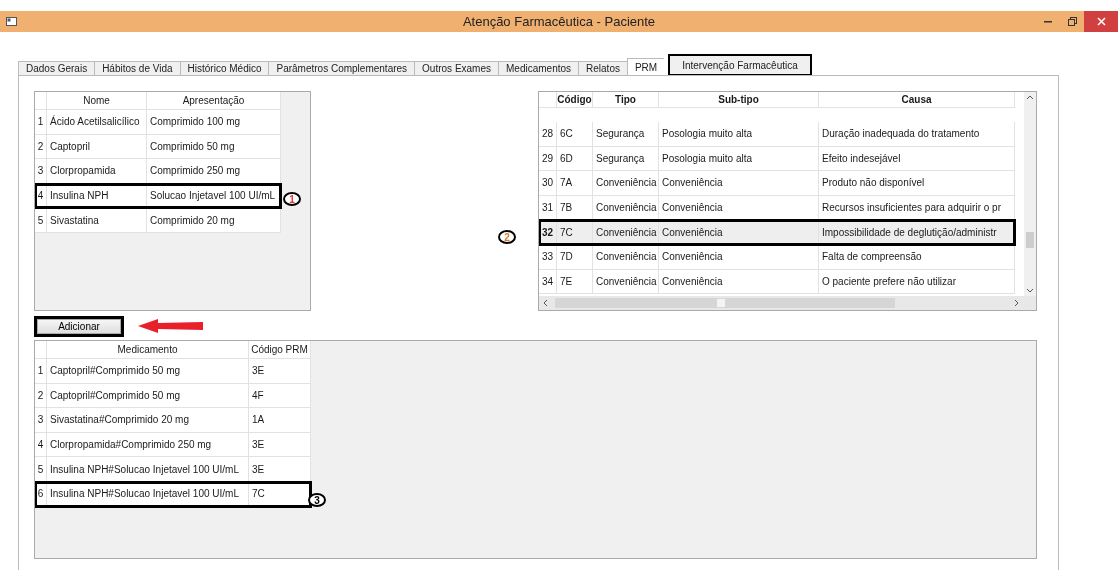 This screenshot has height=570, width=1118. I want to click on table-row: 3 Clorpropamida Comprimido 250 mg, so click(158, 171).